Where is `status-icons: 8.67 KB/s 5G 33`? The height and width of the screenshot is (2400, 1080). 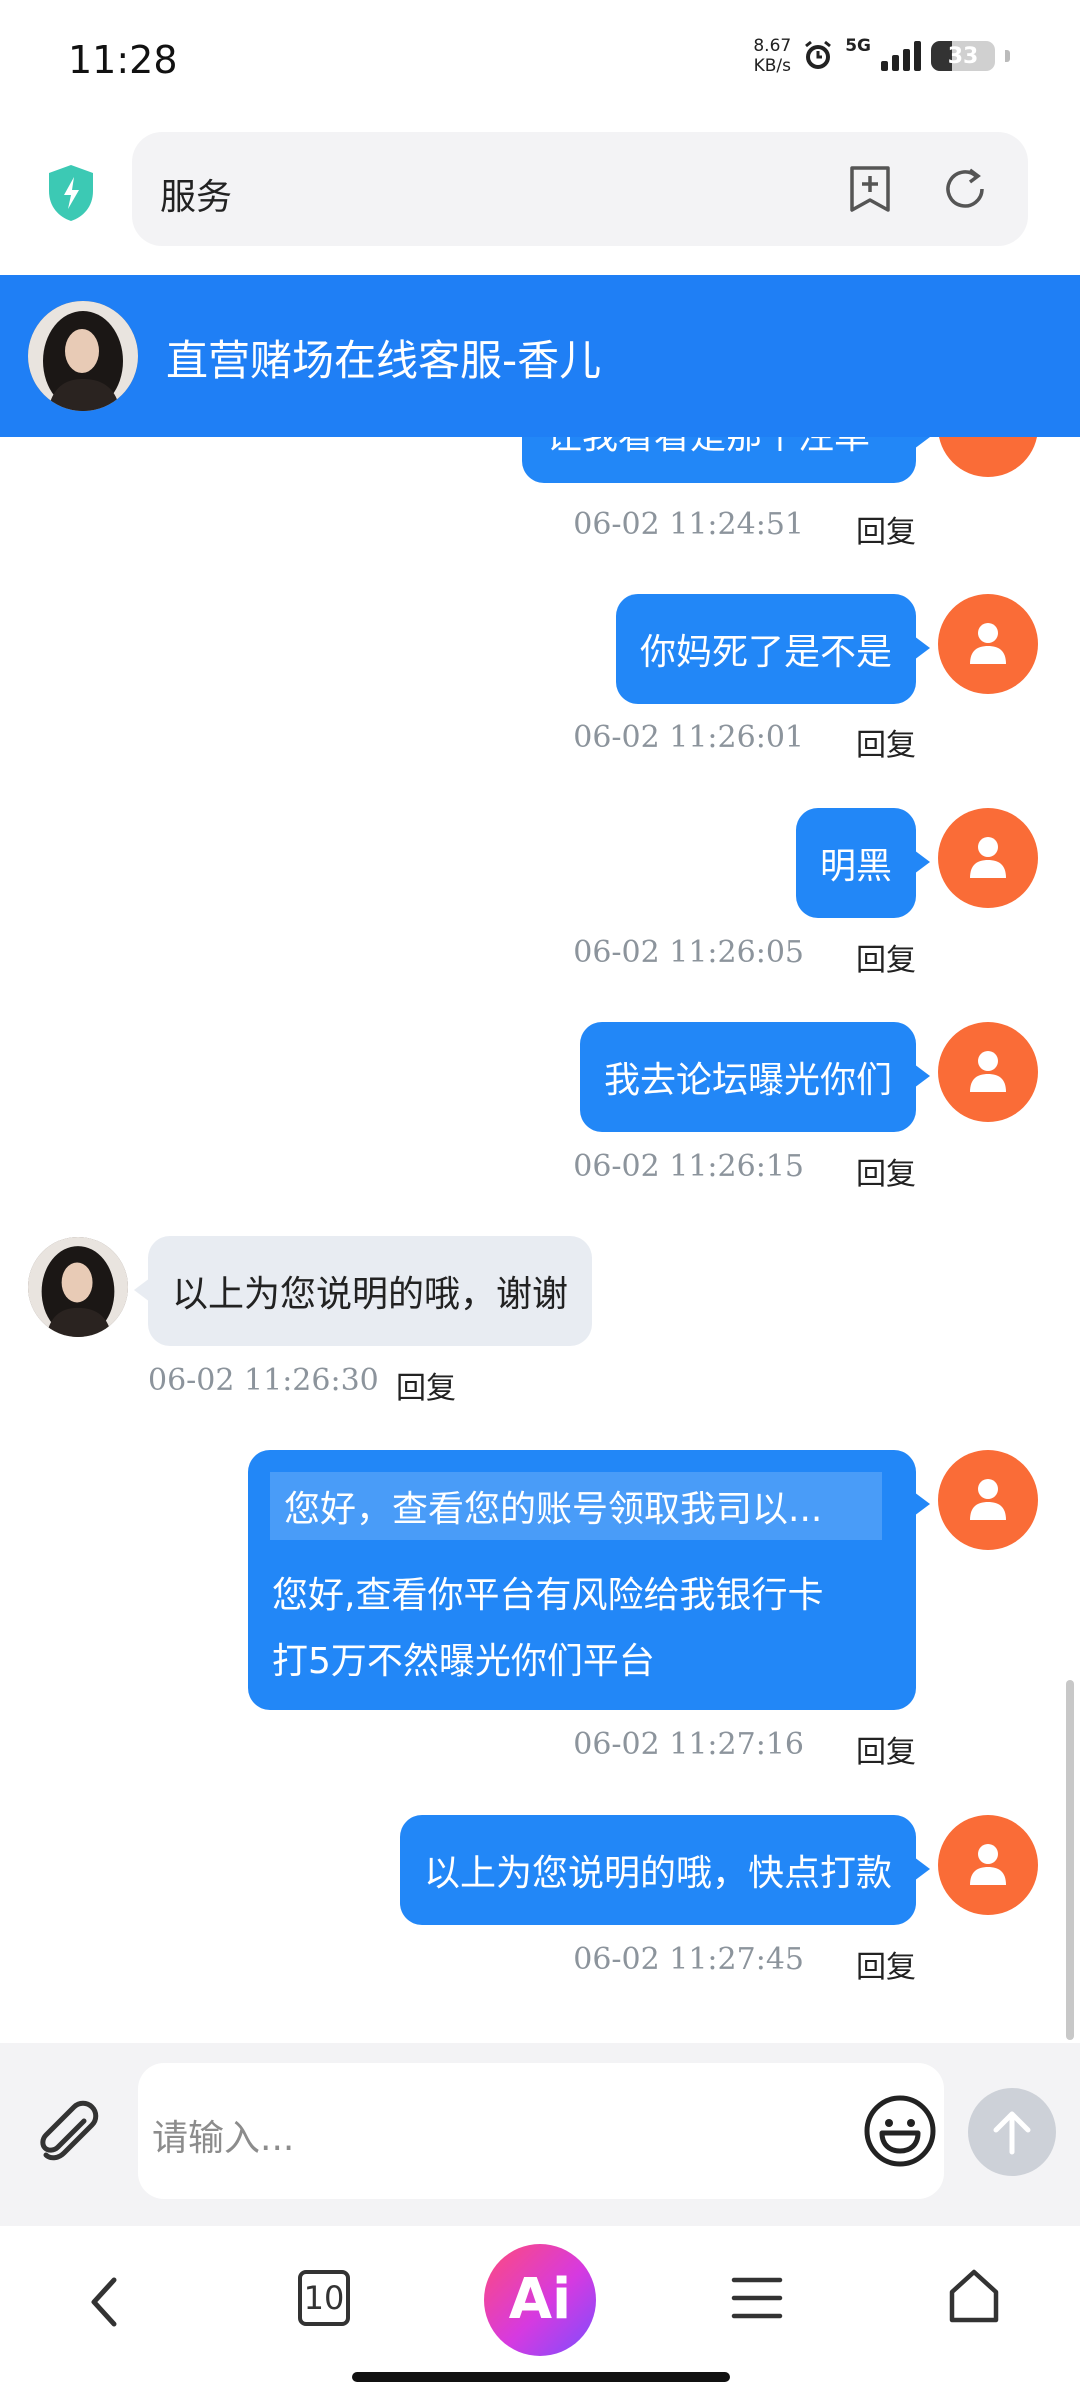
status-icons: 8.67 KB/s 5G 33 is located at coordinates (881, 56).